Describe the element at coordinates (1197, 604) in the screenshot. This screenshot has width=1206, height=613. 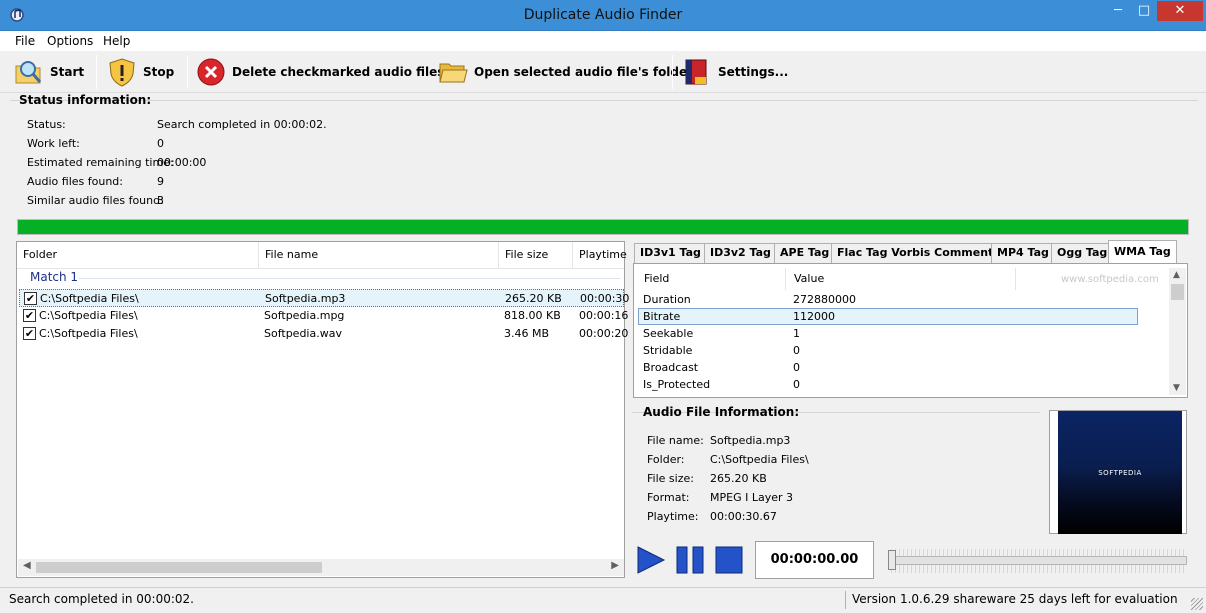
I see `resize-grip-icon` at that location.